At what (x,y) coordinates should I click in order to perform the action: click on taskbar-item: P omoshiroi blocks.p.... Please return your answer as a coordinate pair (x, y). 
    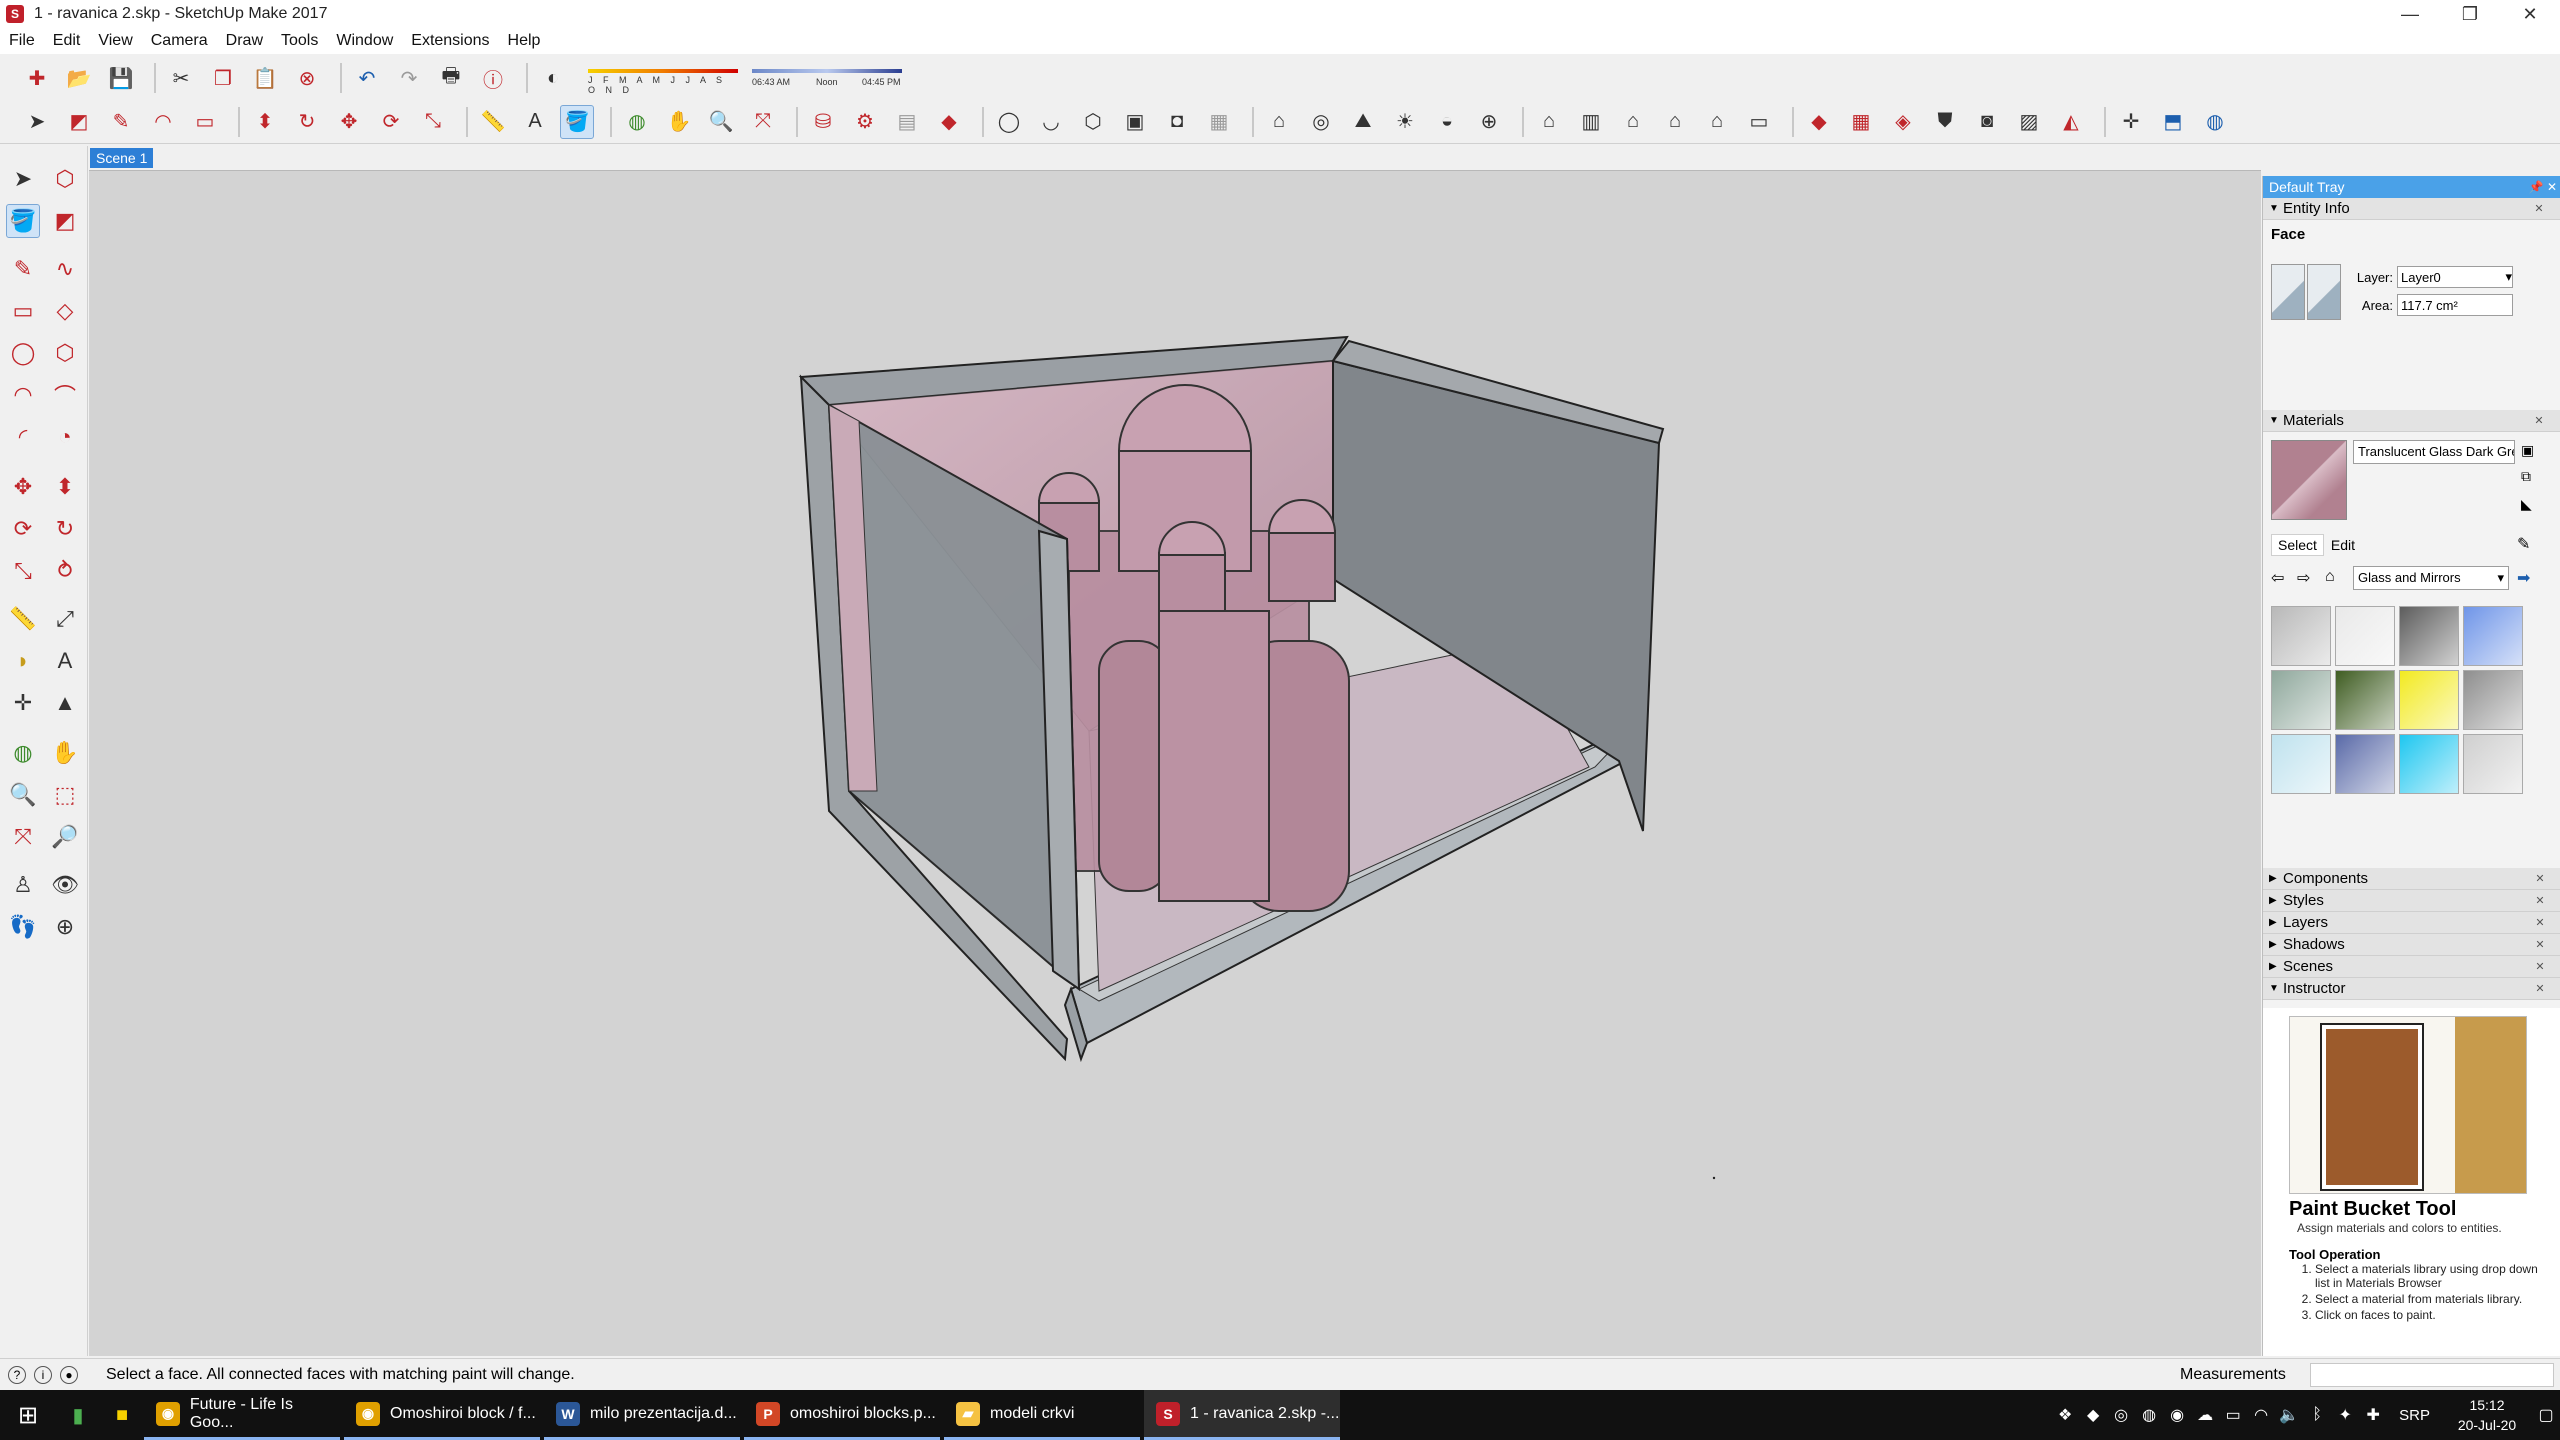
    Looking at the image, I should click on (842, 1415).